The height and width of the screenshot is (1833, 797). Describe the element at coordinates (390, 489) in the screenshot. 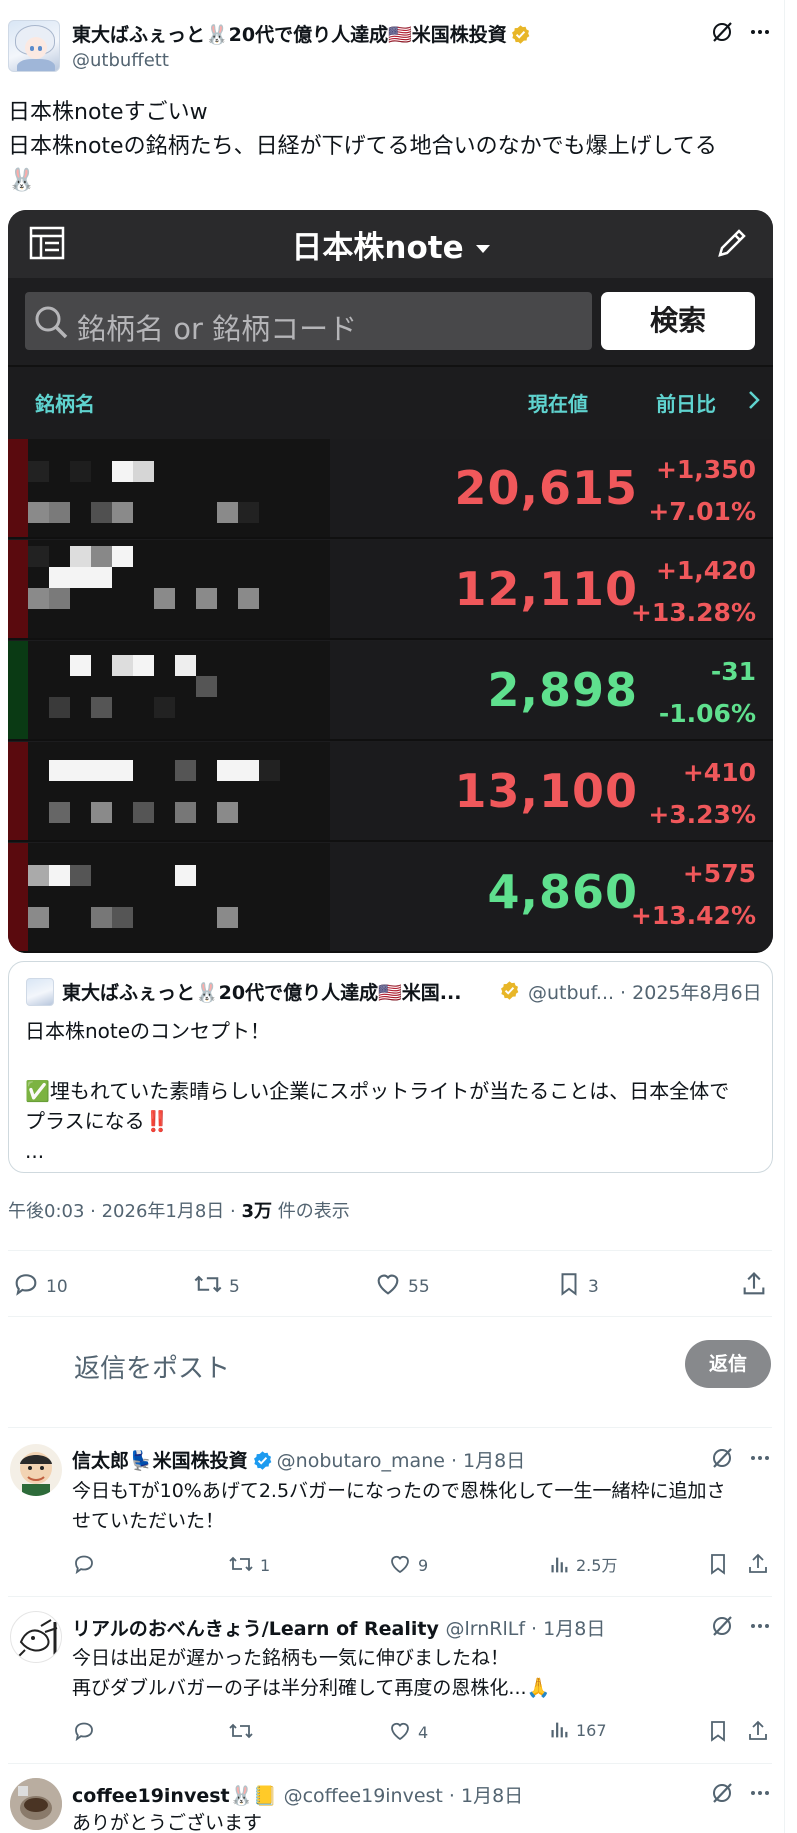

I see `stock-row: 20,615 +1,350 +7.01%` at that location.